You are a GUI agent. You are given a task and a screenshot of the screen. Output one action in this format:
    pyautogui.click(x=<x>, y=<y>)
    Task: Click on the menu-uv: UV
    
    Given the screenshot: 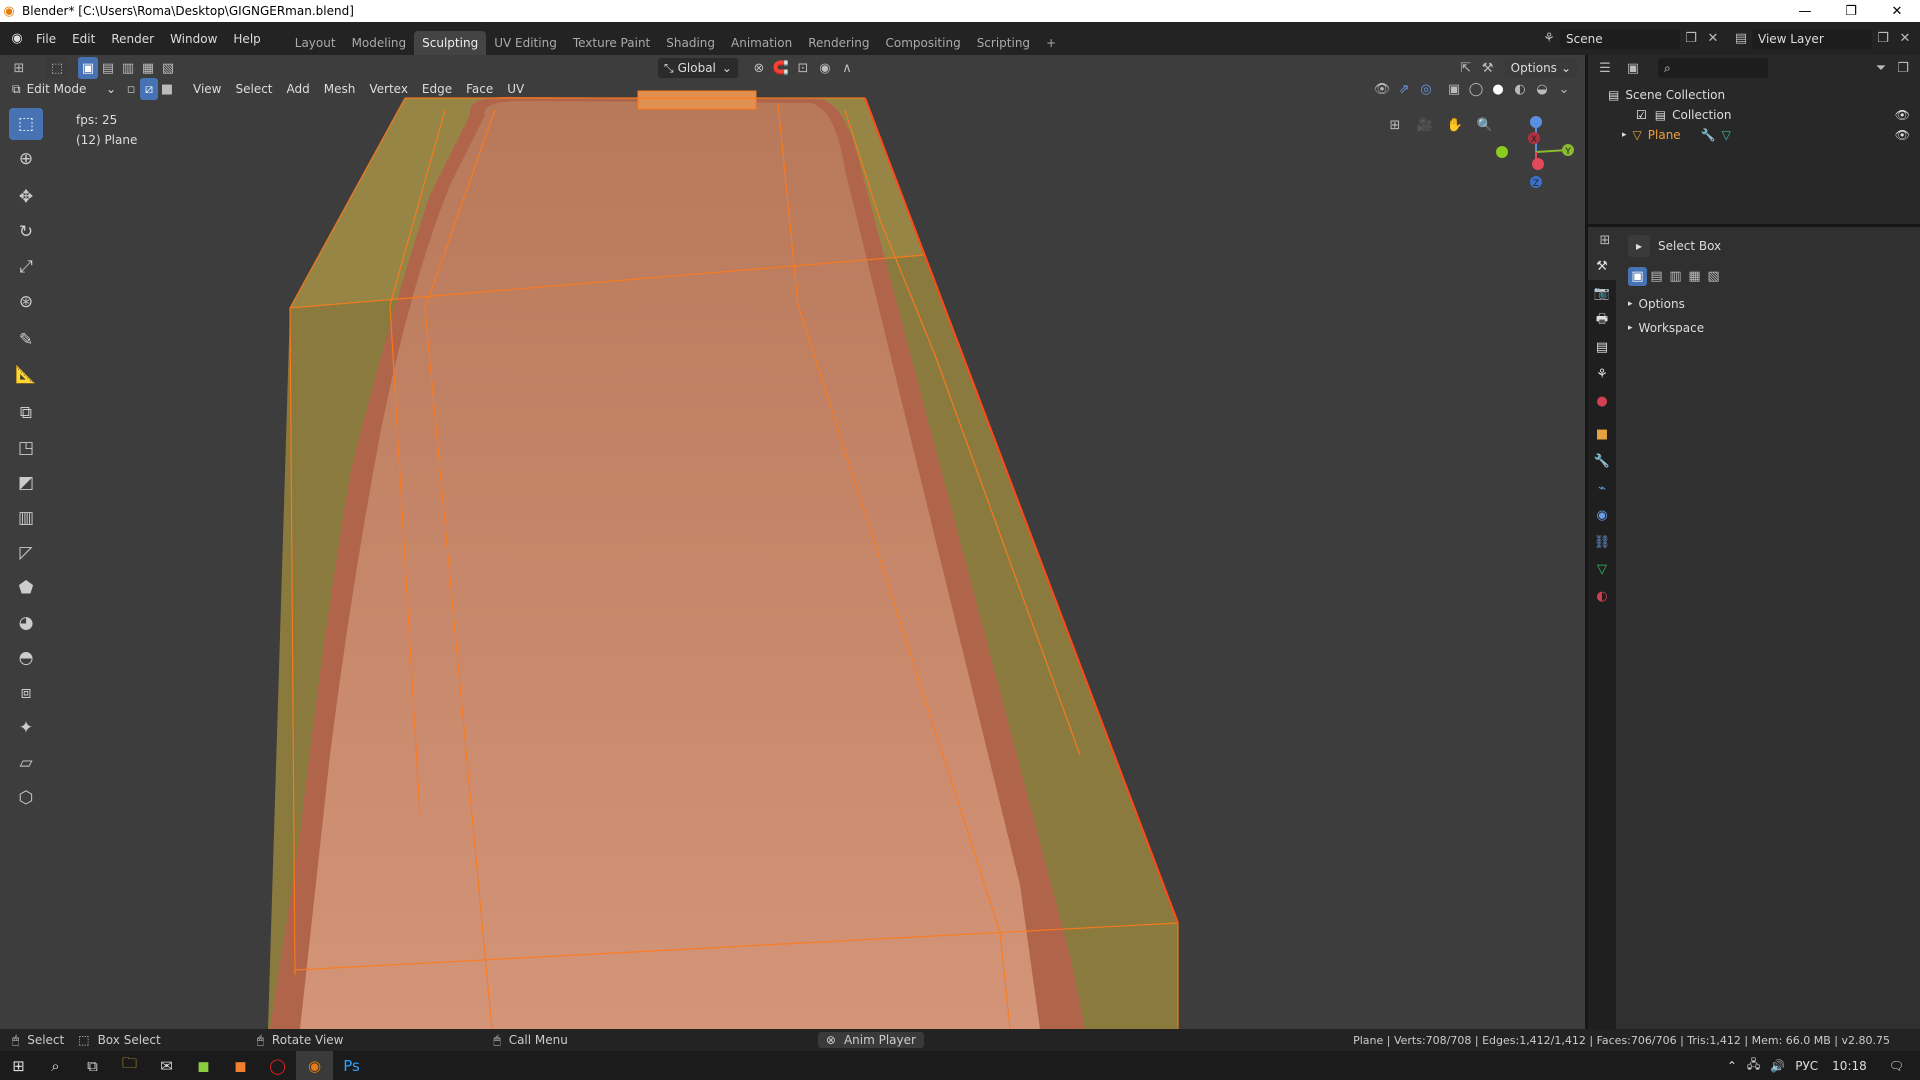 What is the action you would take?
    pyautogui.click(x=515, y=89)
    